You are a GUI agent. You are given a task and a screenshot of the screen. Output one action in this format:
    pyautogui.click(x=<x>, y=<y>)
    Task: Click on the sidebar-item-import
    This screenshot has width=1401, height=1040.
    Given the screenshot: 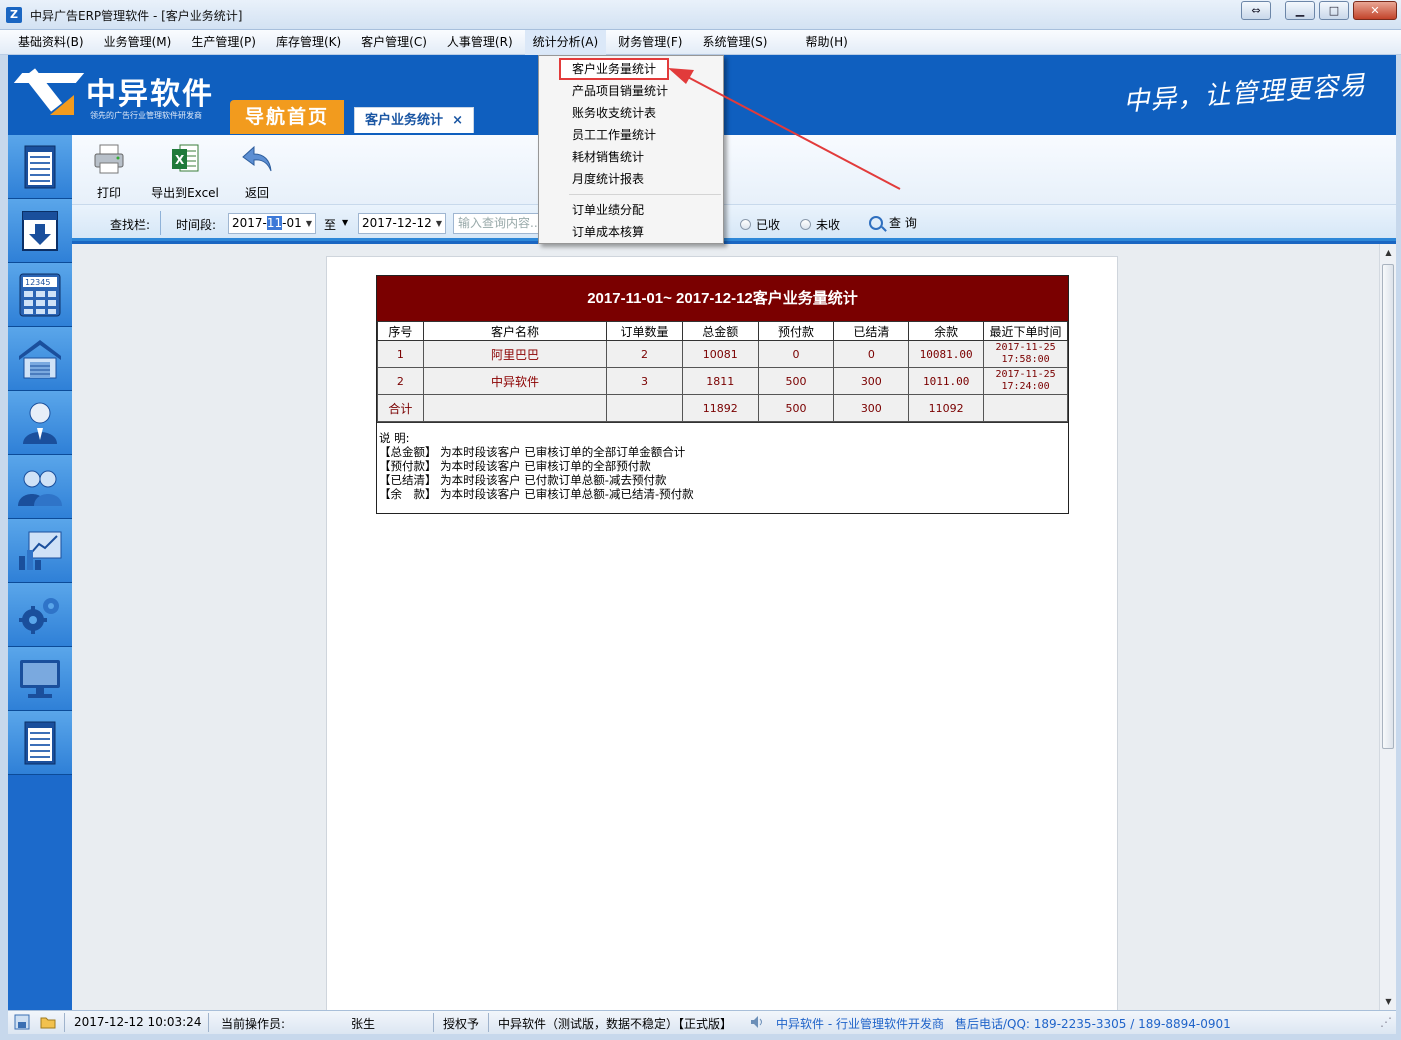 What is the action you would take?
    pyautogui.click(x=40, y=231)
    